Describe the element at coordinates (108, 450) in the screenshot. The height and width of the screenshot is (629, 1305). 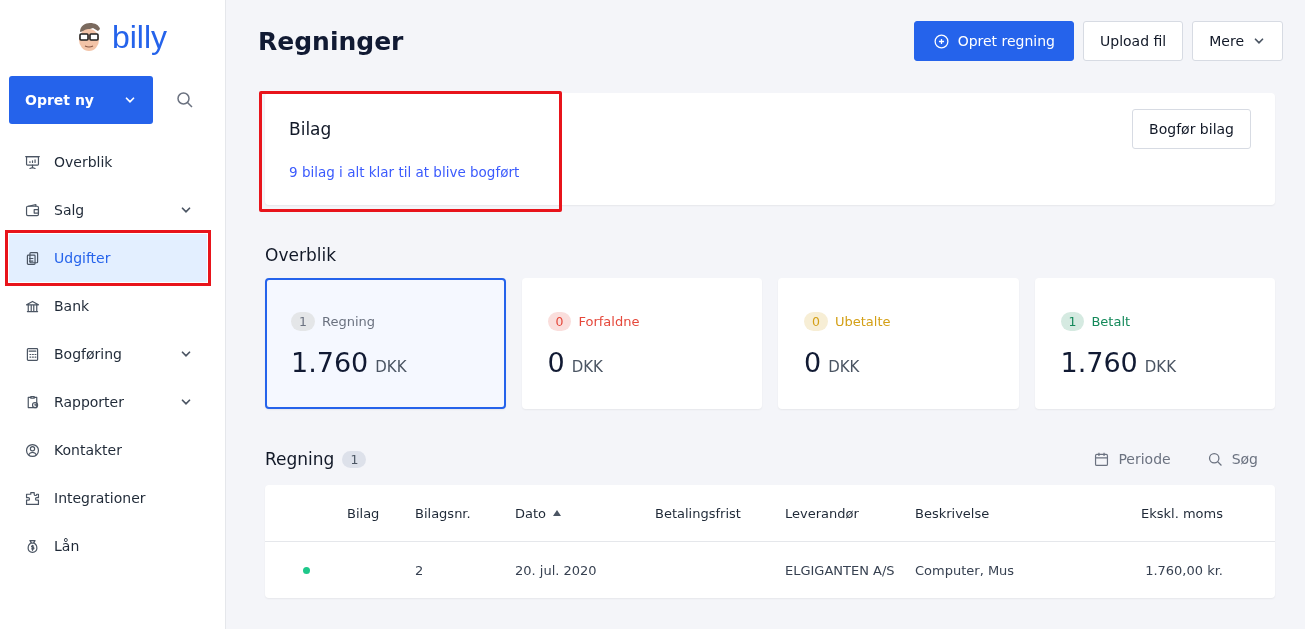
I see `sidebar-item: Kontakter` at that location.